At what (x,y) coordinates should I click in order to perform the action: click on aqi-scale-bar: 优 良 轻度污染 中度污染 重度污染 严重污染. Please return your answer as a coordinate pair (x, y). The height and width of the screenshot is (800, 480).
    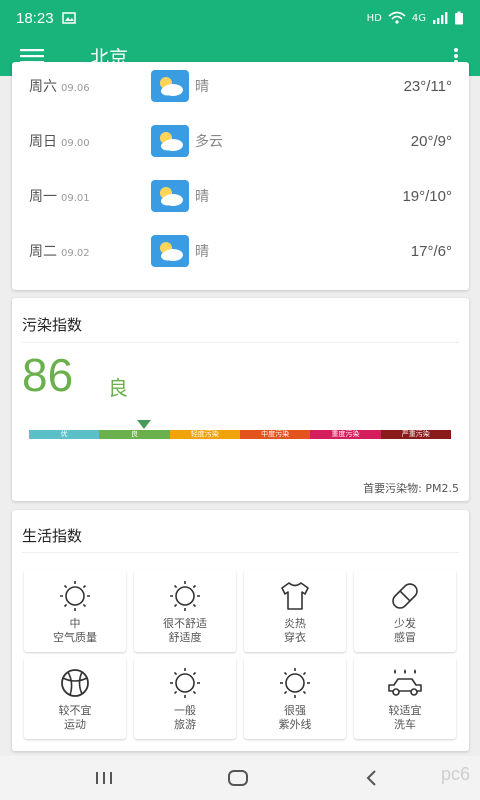
    Looking at the image, I should click on (240, 434).